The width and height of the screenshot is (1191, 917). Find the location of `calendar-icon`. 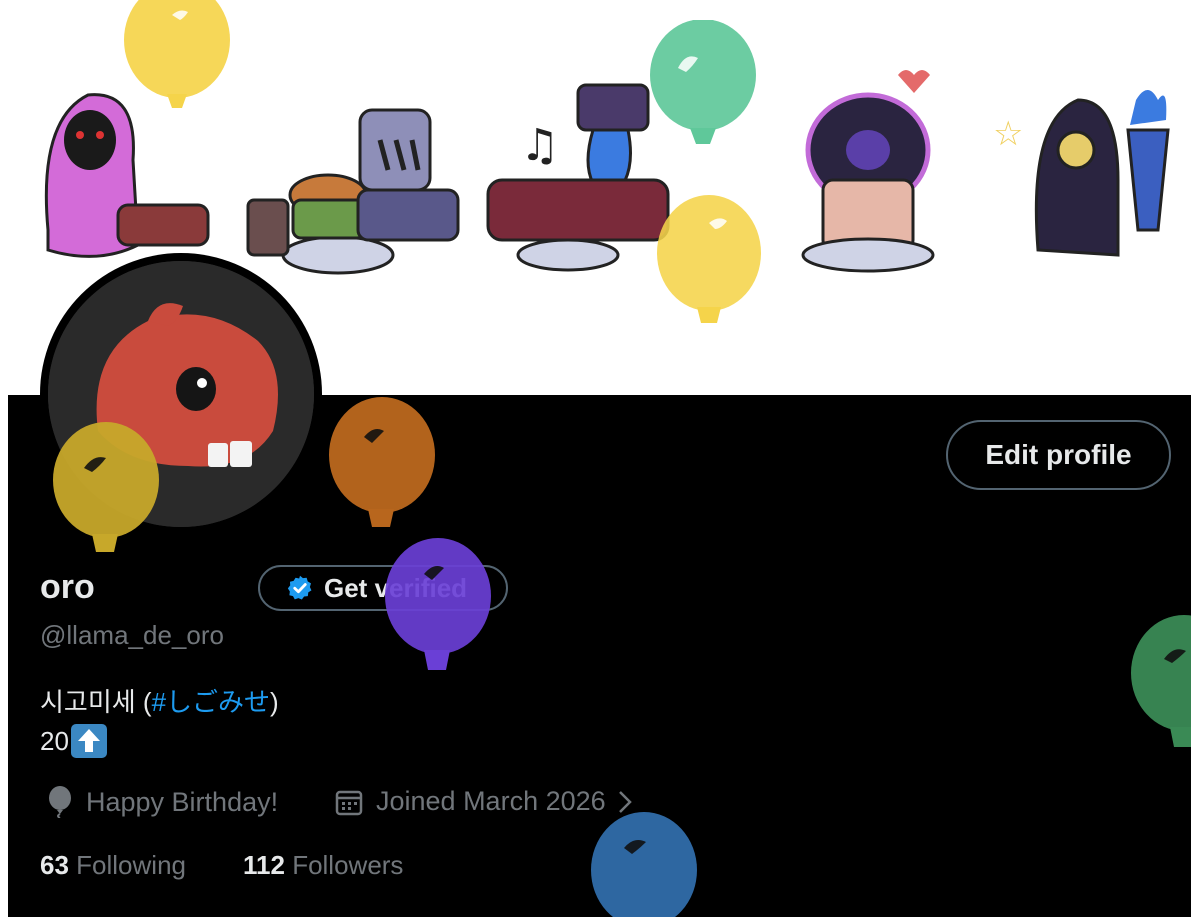

calendar-icon is located at coordinates (349, 802).